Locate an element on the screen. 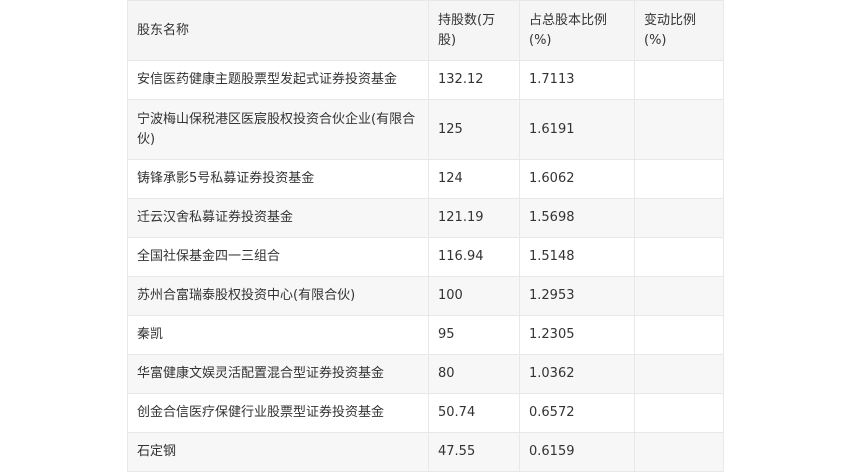  cell-shares-held: 47.55 is located at coordinates (474, 452).